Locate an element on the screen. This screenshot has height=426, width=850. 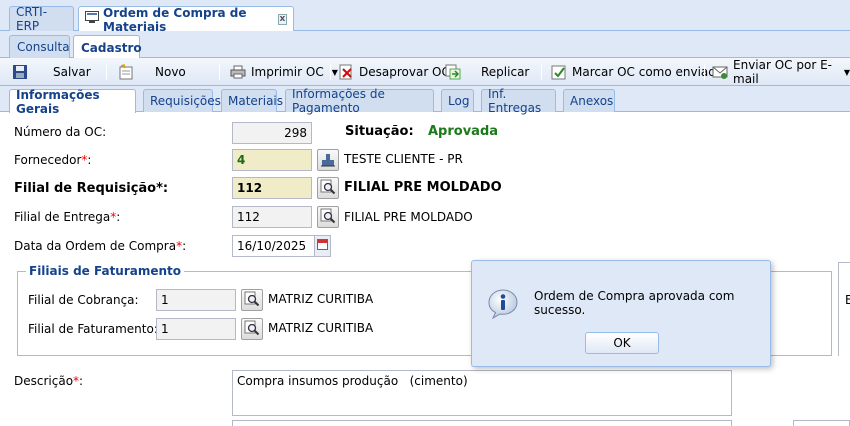
mark-sent-icon is located at coordinates (559, 72).